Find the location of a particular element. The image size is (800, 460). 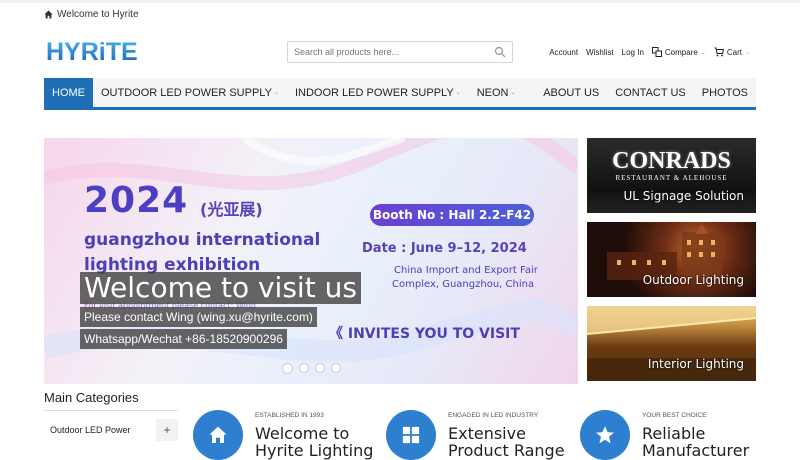

banner-sign-subtext: RESTAURANT & ALEHOUSE is located at coordinates (671, 178).